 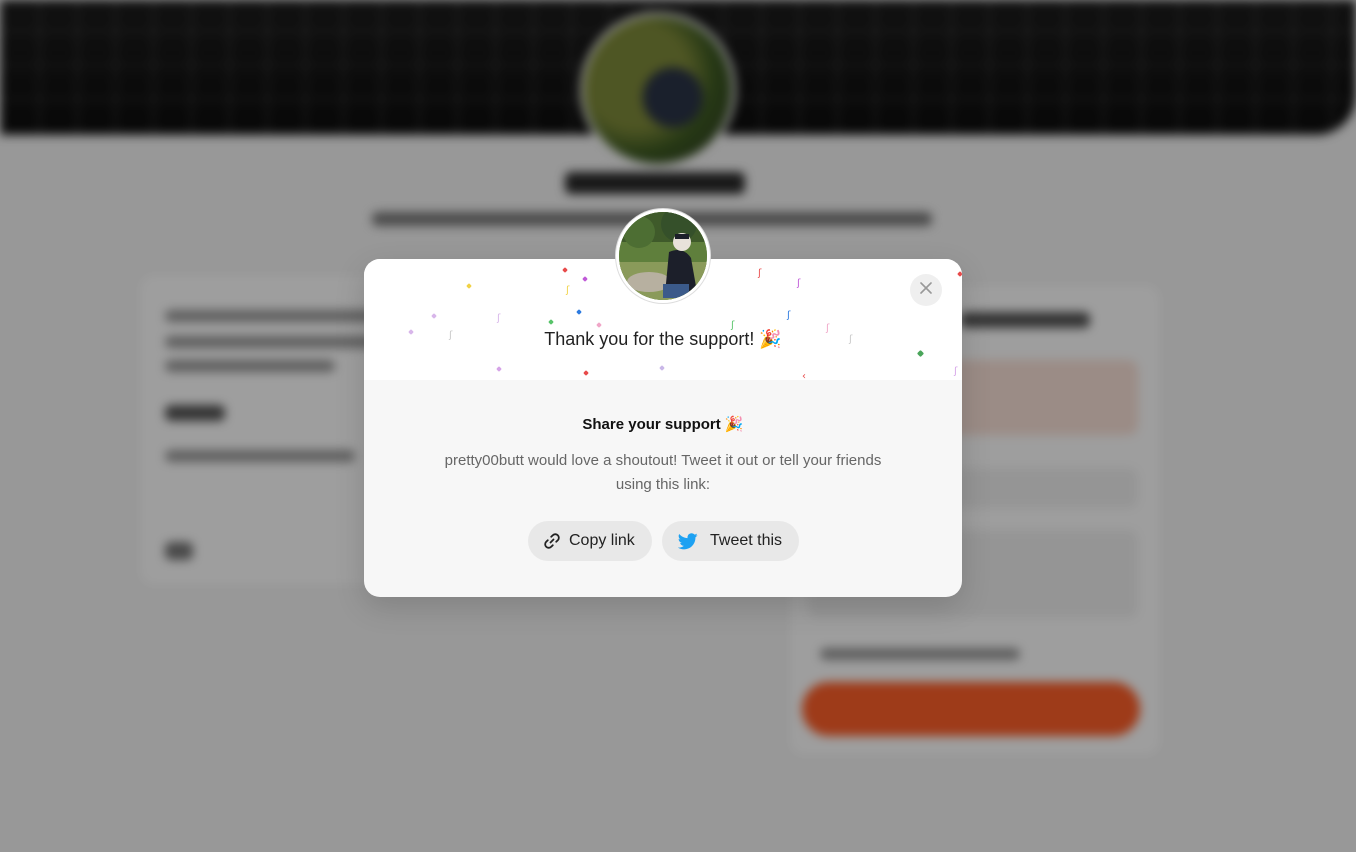 I want to click on copy-link-button: Copy link, so click(x=590, y=541).